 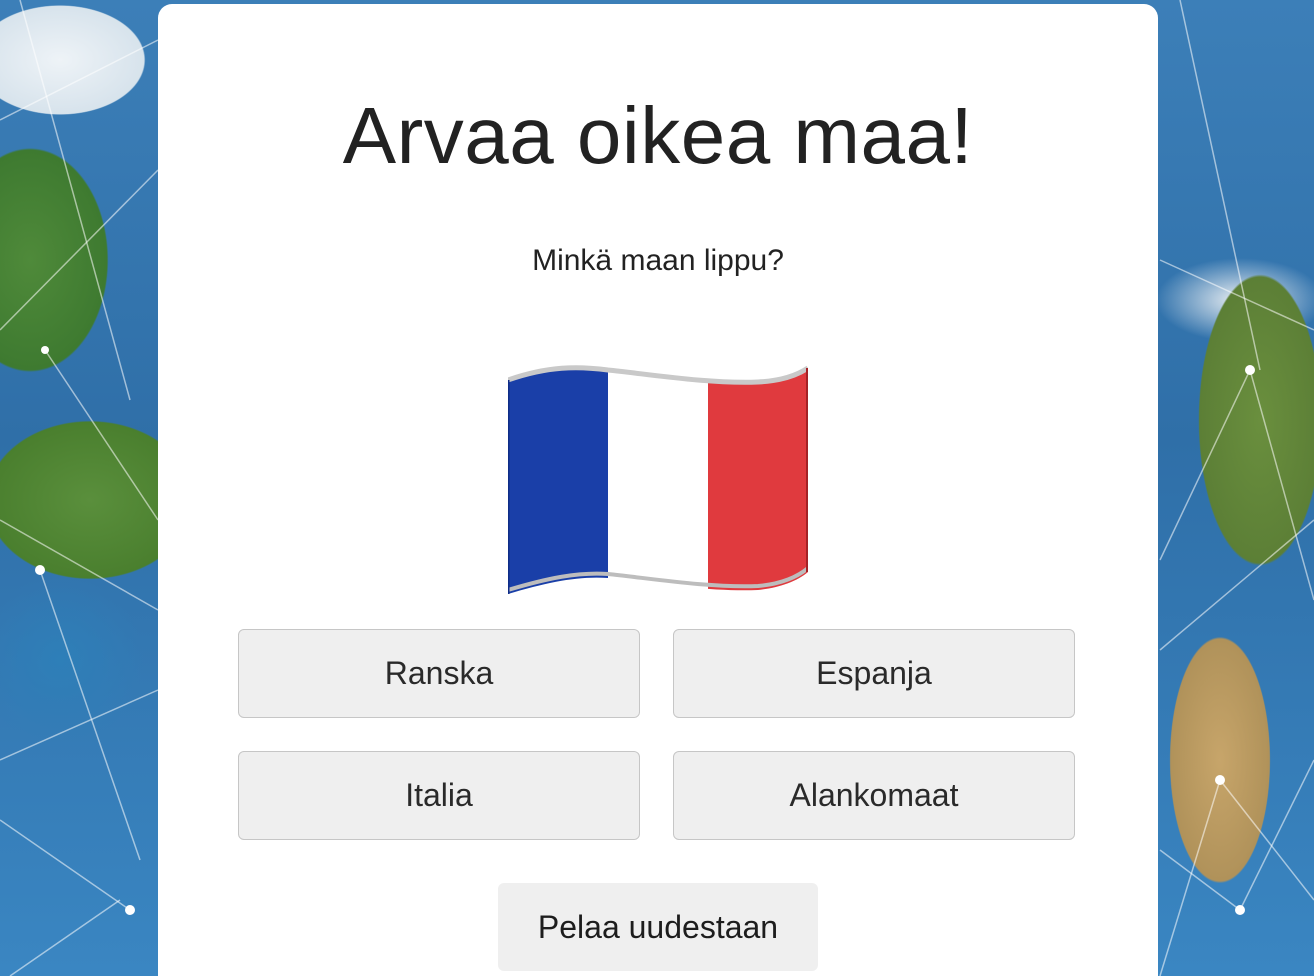 What do you see at coordinates (439, 795) in the screenshot?
I see `answer-button-italia: Italia` at bounding box center [439, 795].